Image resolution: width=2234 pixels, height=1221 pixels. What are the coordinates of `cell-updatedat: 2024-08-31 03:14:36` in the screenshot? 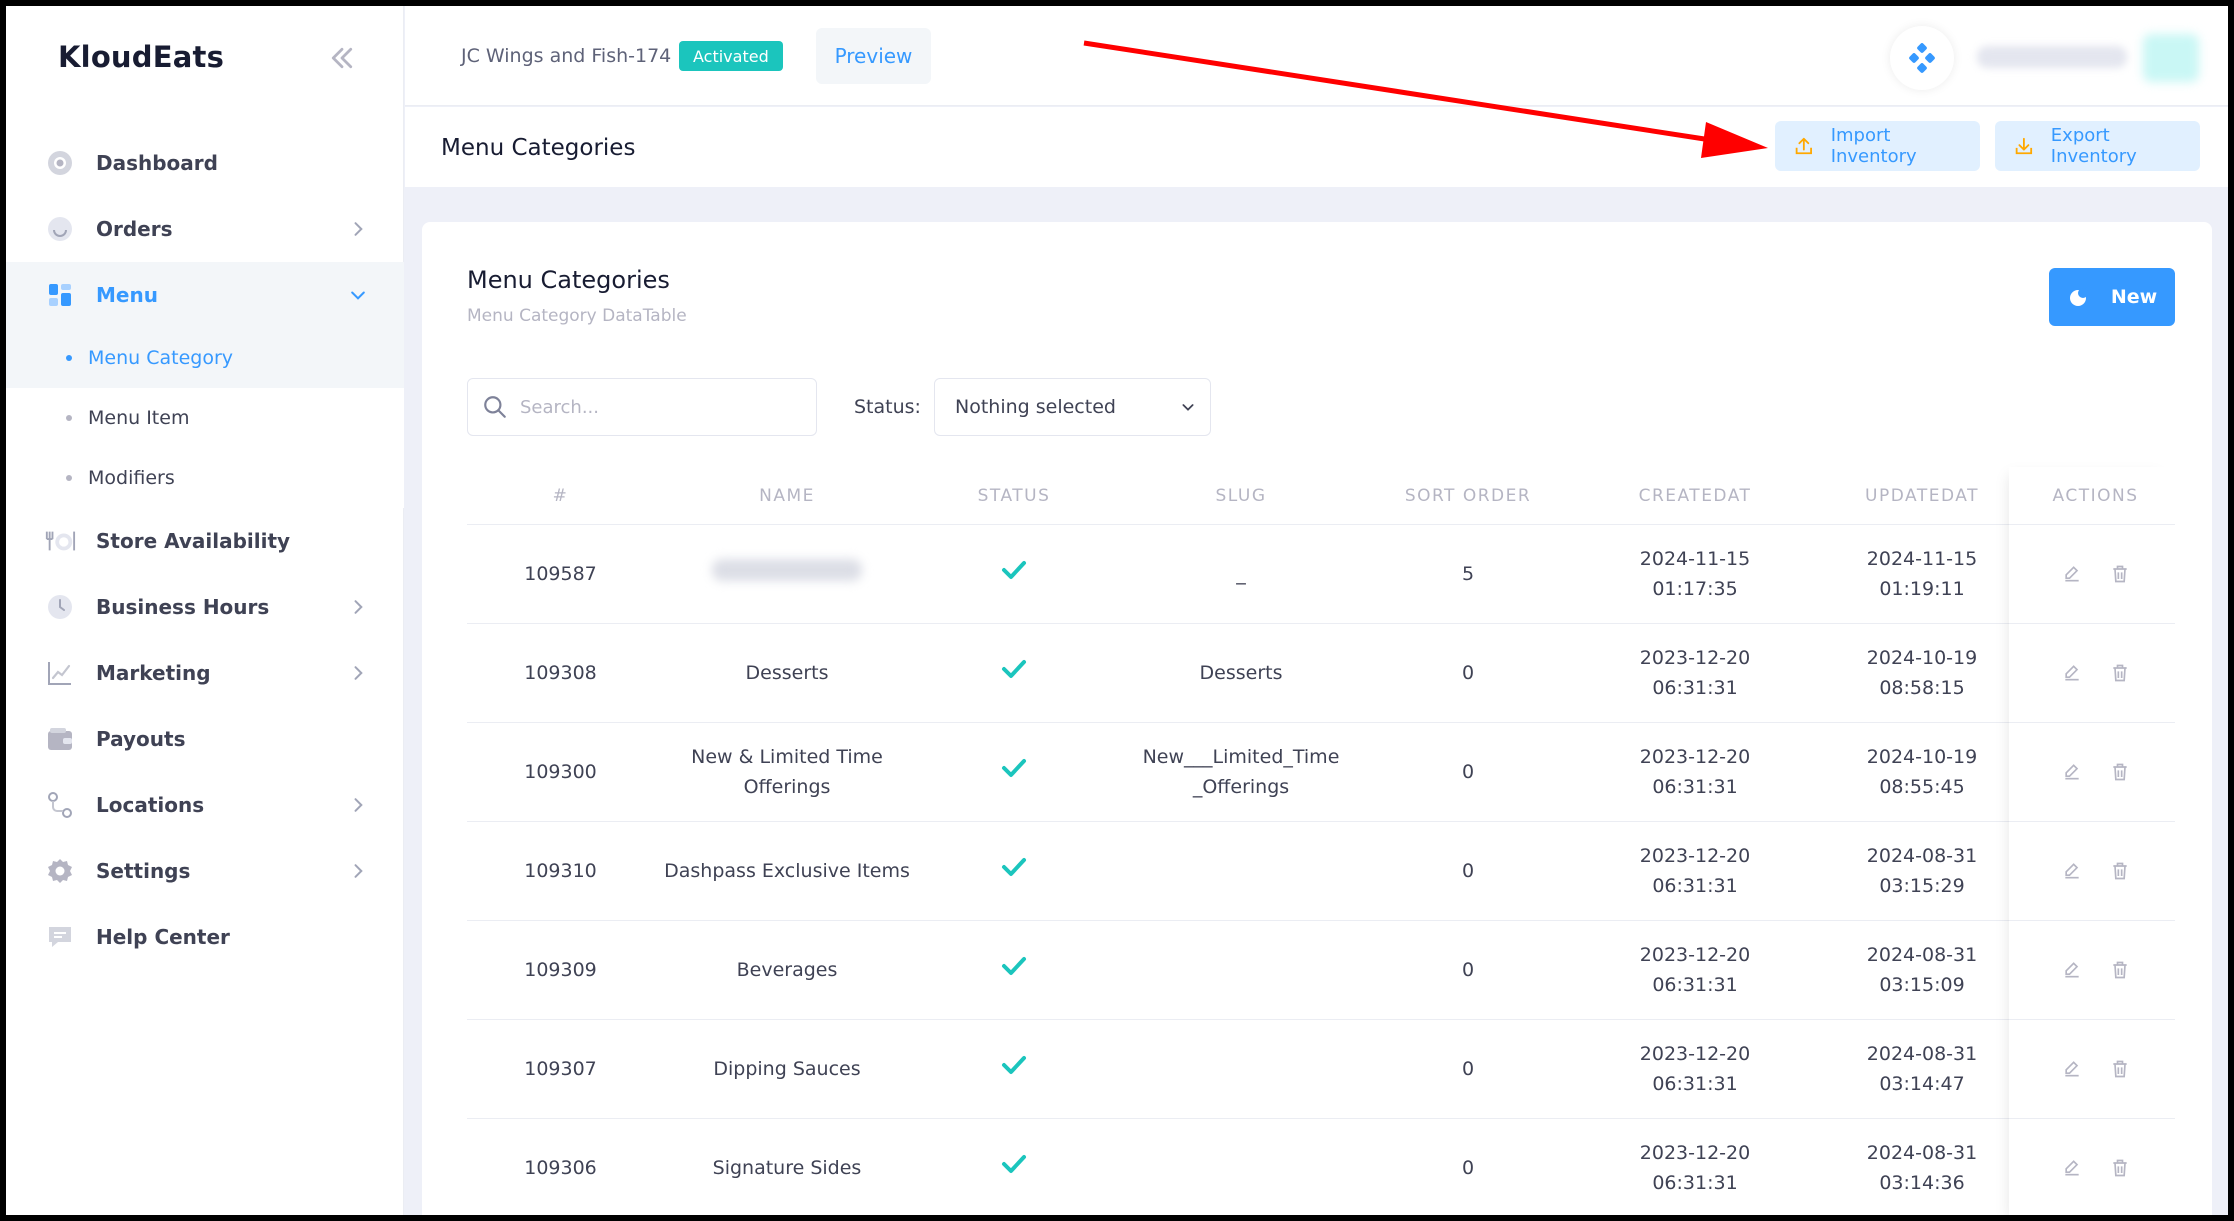 It's located at (1922, 1168).